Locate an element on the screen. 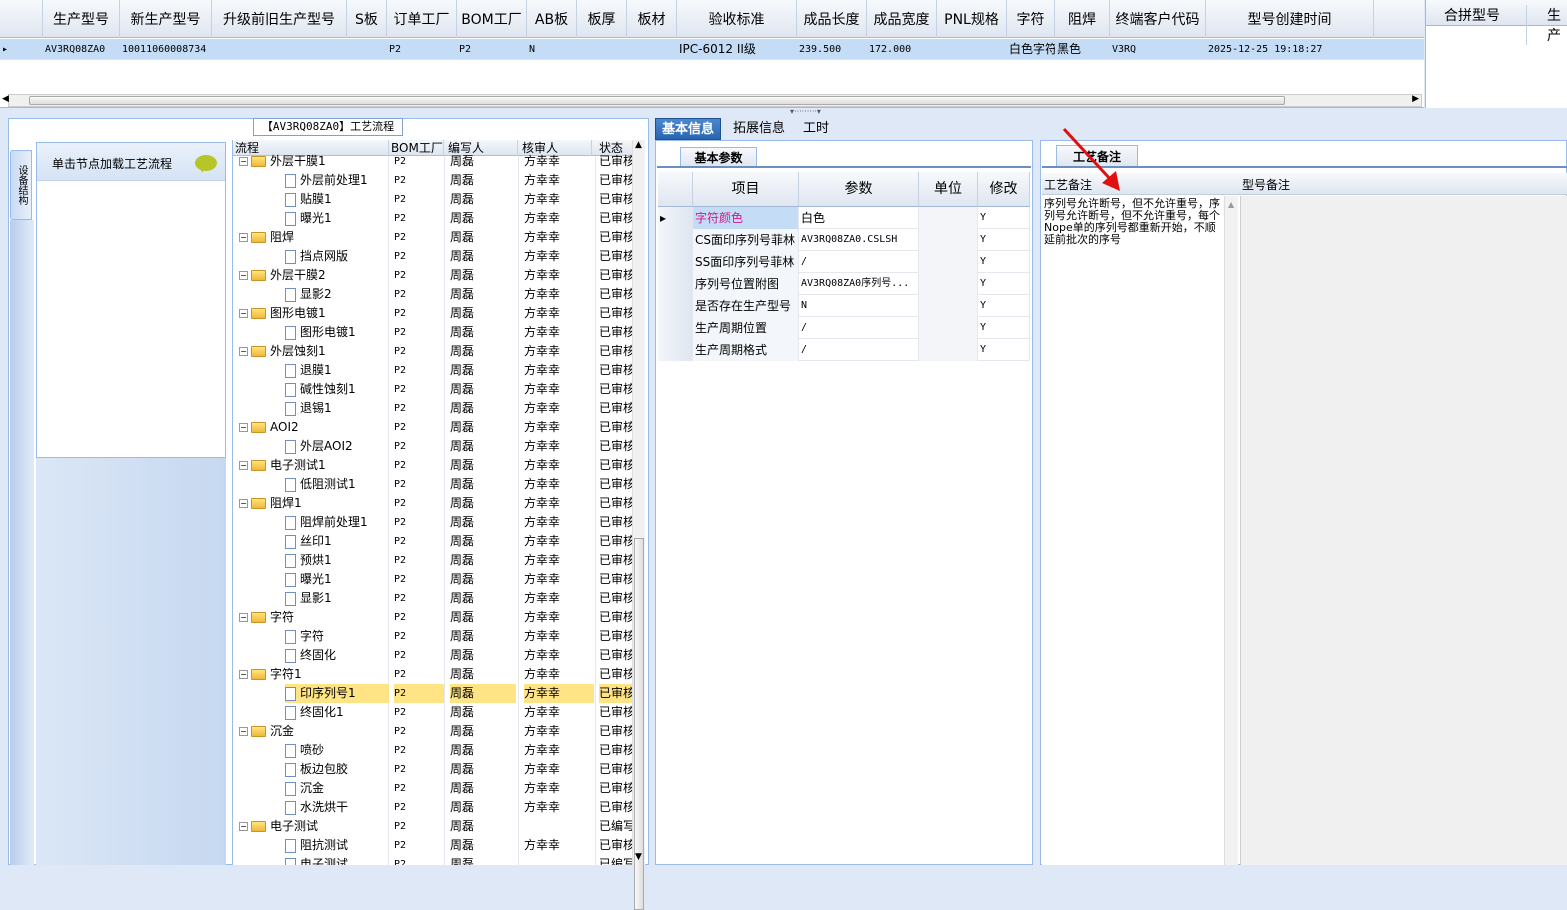 The image size is (1567, 910). tree-row: − 阻焊 P2 周磊 方幸幸 已审核 is located at coordinates (439, 237).